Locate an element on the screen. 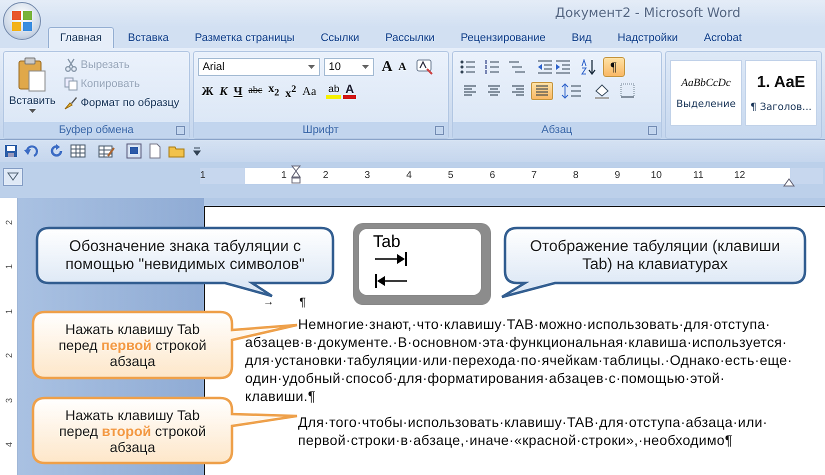 This screenshot has width=825, height=475. group-label: Шрифт is located at coordinates (320, 130).